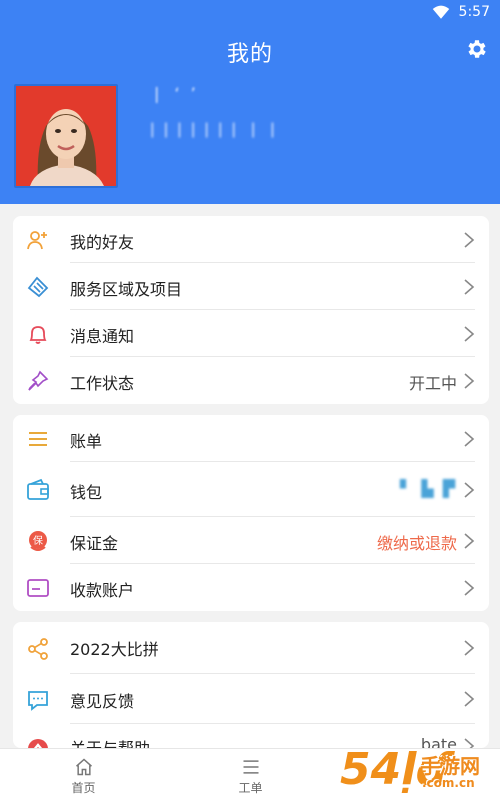 The width and height of the screenshot is (500, 801). I want to click on menu-item-label: 2022大比拼, so click(114, 649).